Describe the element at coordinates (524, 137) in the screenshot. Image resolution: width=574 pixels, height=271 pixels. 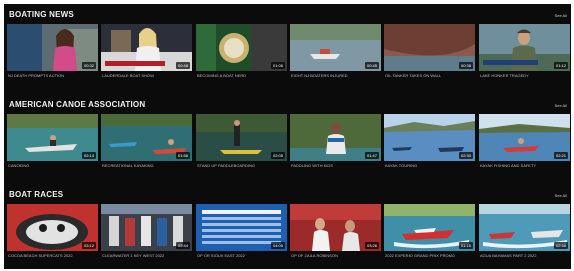
I see `video-thumbnail: 02:21` at that location.